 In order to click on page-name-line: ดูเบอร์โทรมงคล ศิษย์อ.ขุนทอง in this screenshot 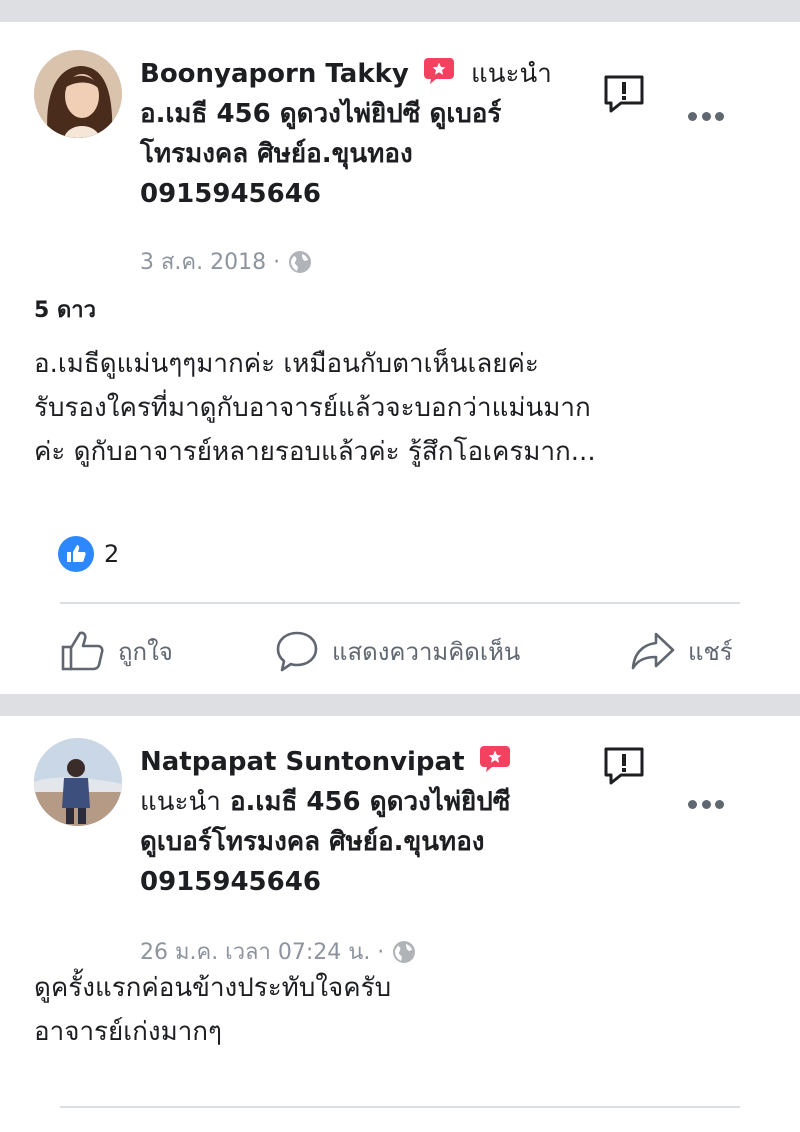, I will do `click(360, 842)`.